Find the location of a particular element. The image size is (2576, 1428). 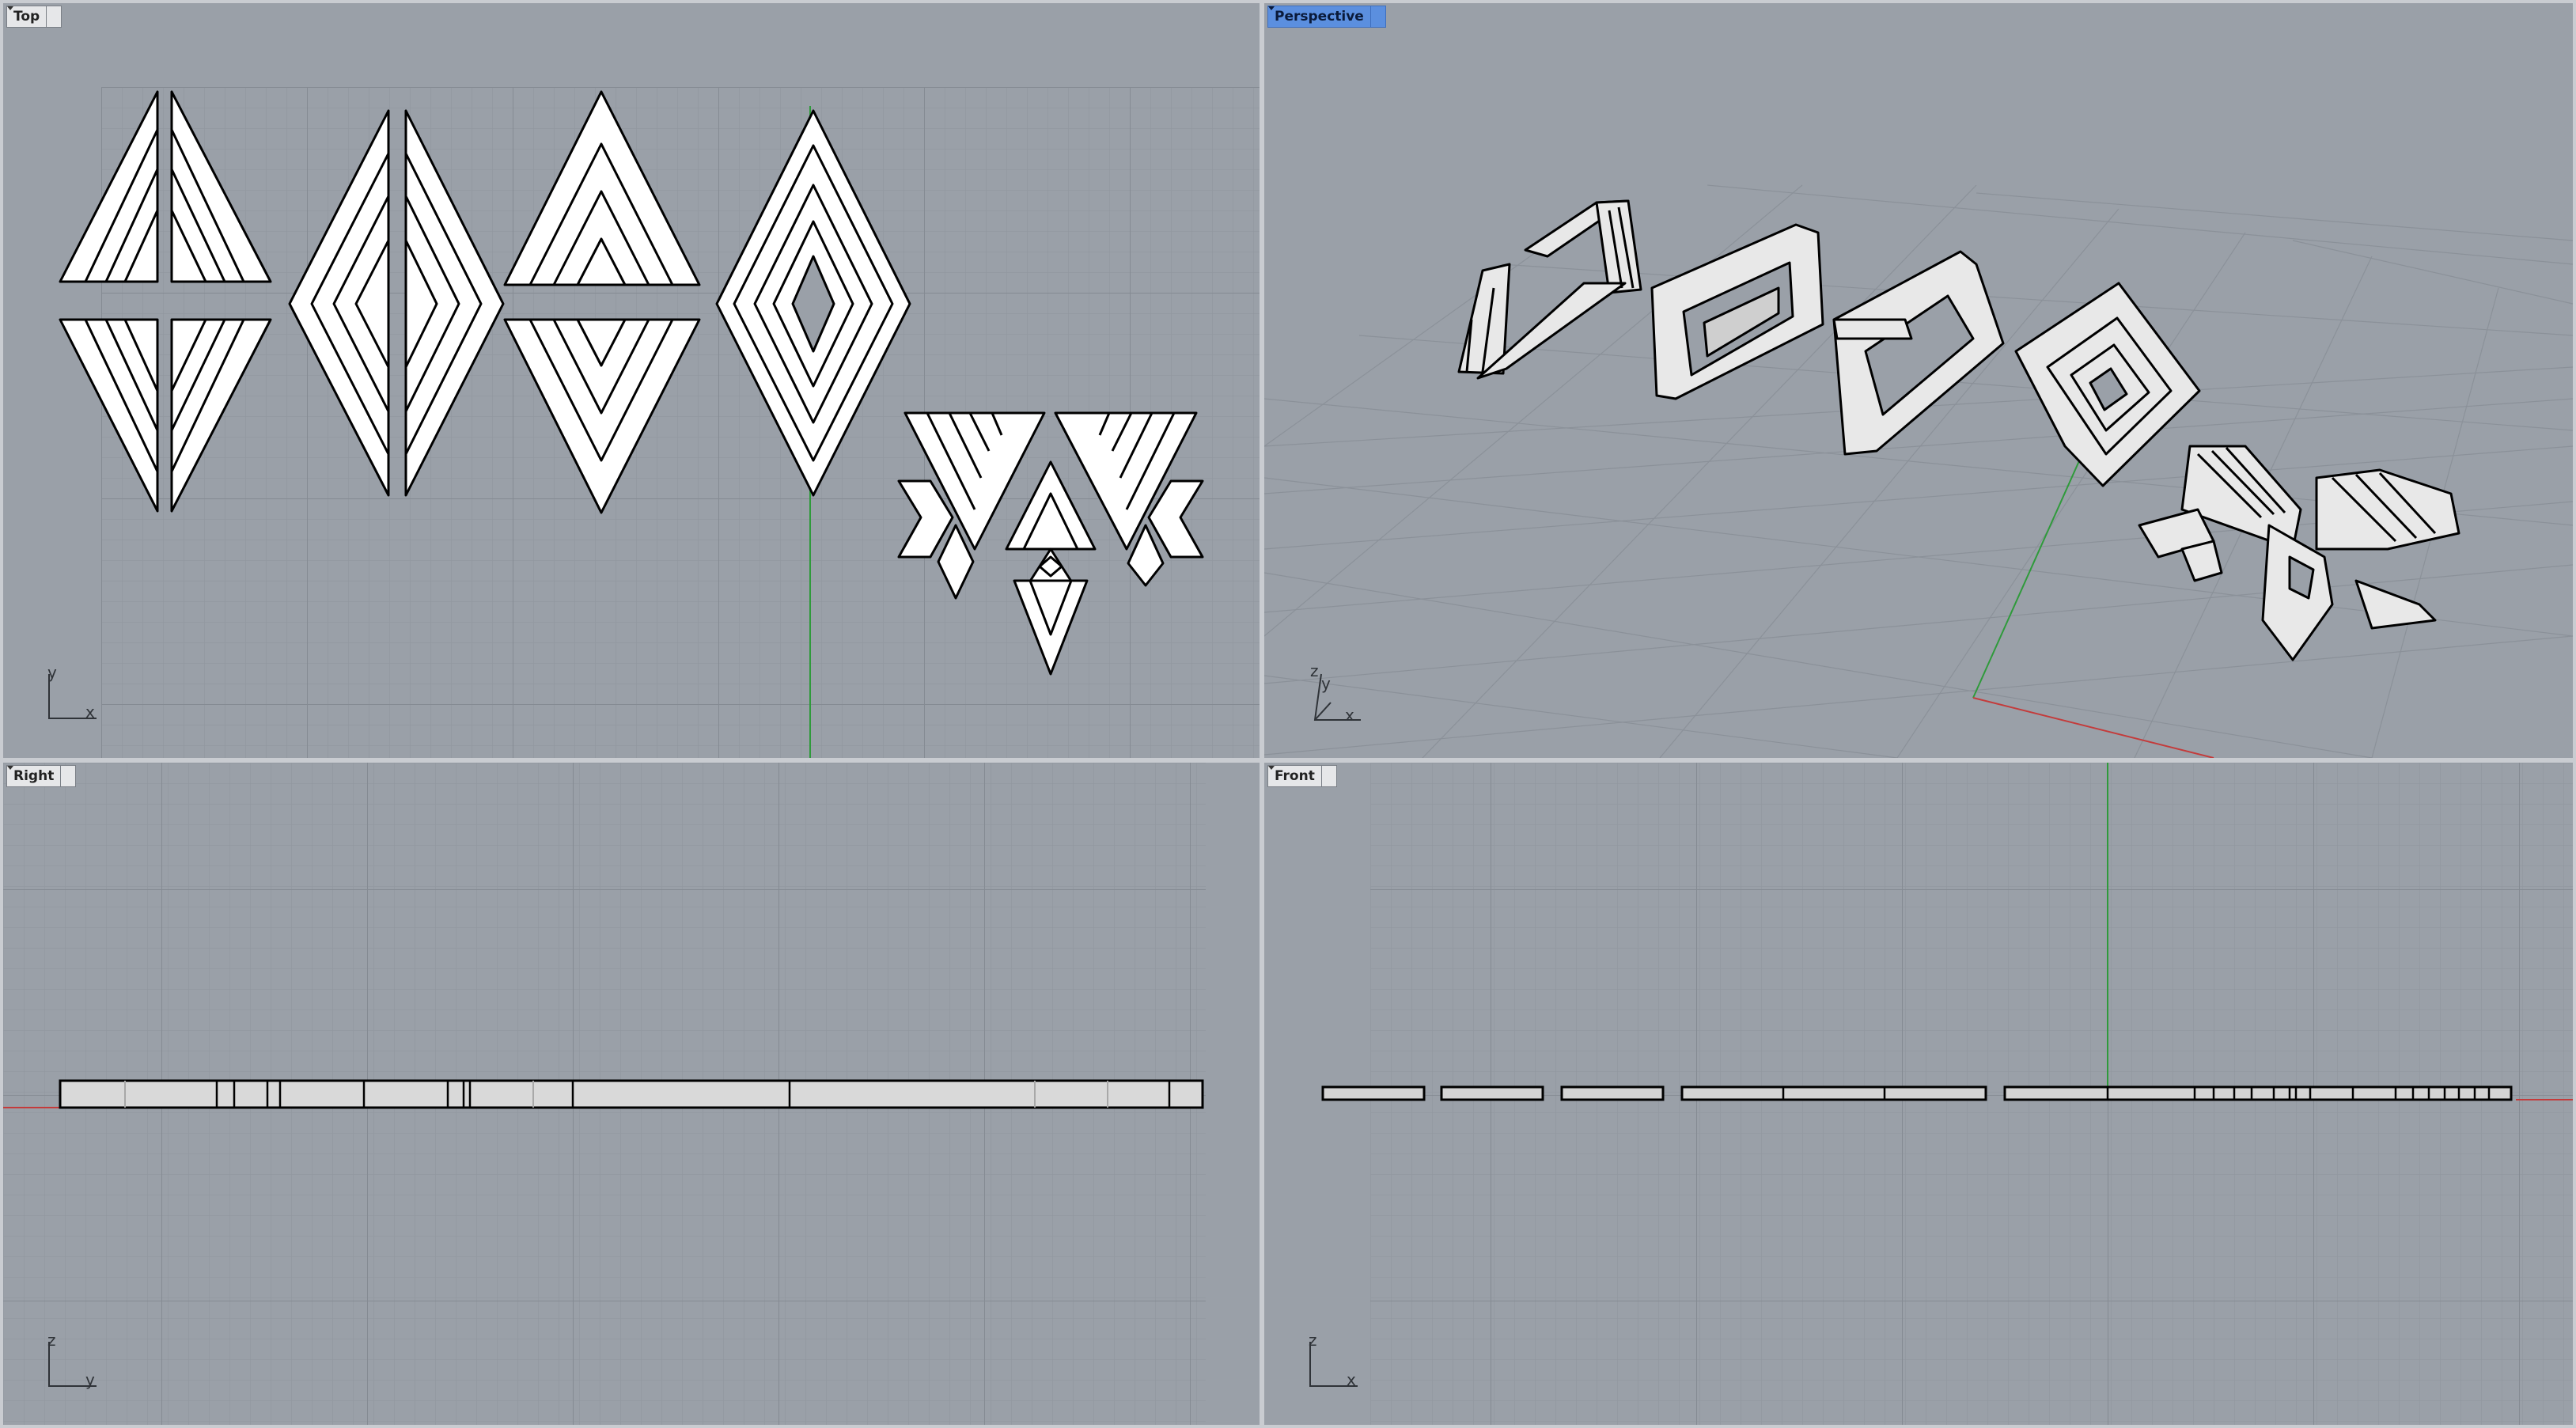

viewport-label: Front is located at coordinates (1294, 776).